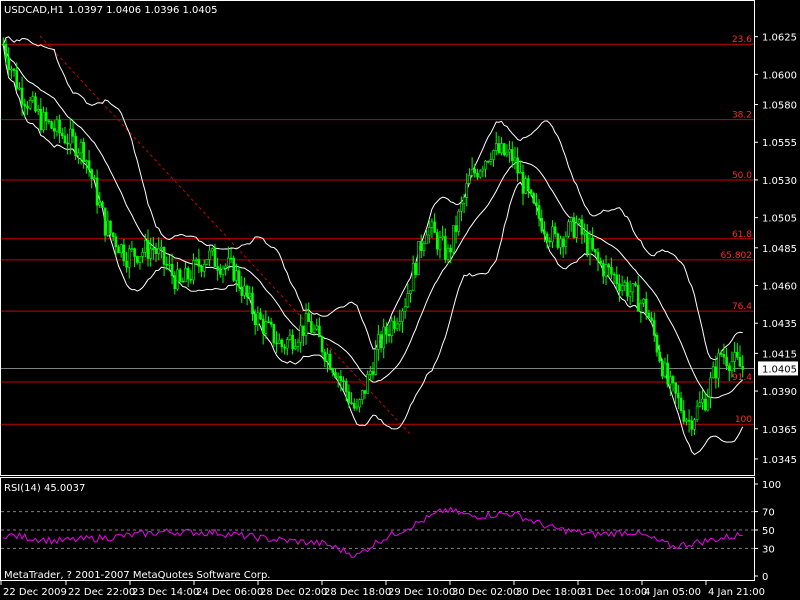 This screenshot has width=800, height=600. I want to click on price-tick-label: 1.0485, so click(779, 249).